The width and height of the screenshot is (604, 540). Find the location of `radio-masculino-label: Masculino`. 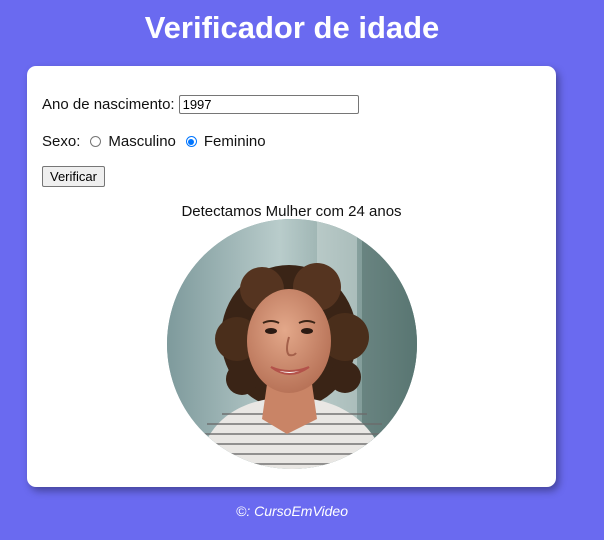

radio-masculino-label: Masculino is located at coordinates (142, 141).